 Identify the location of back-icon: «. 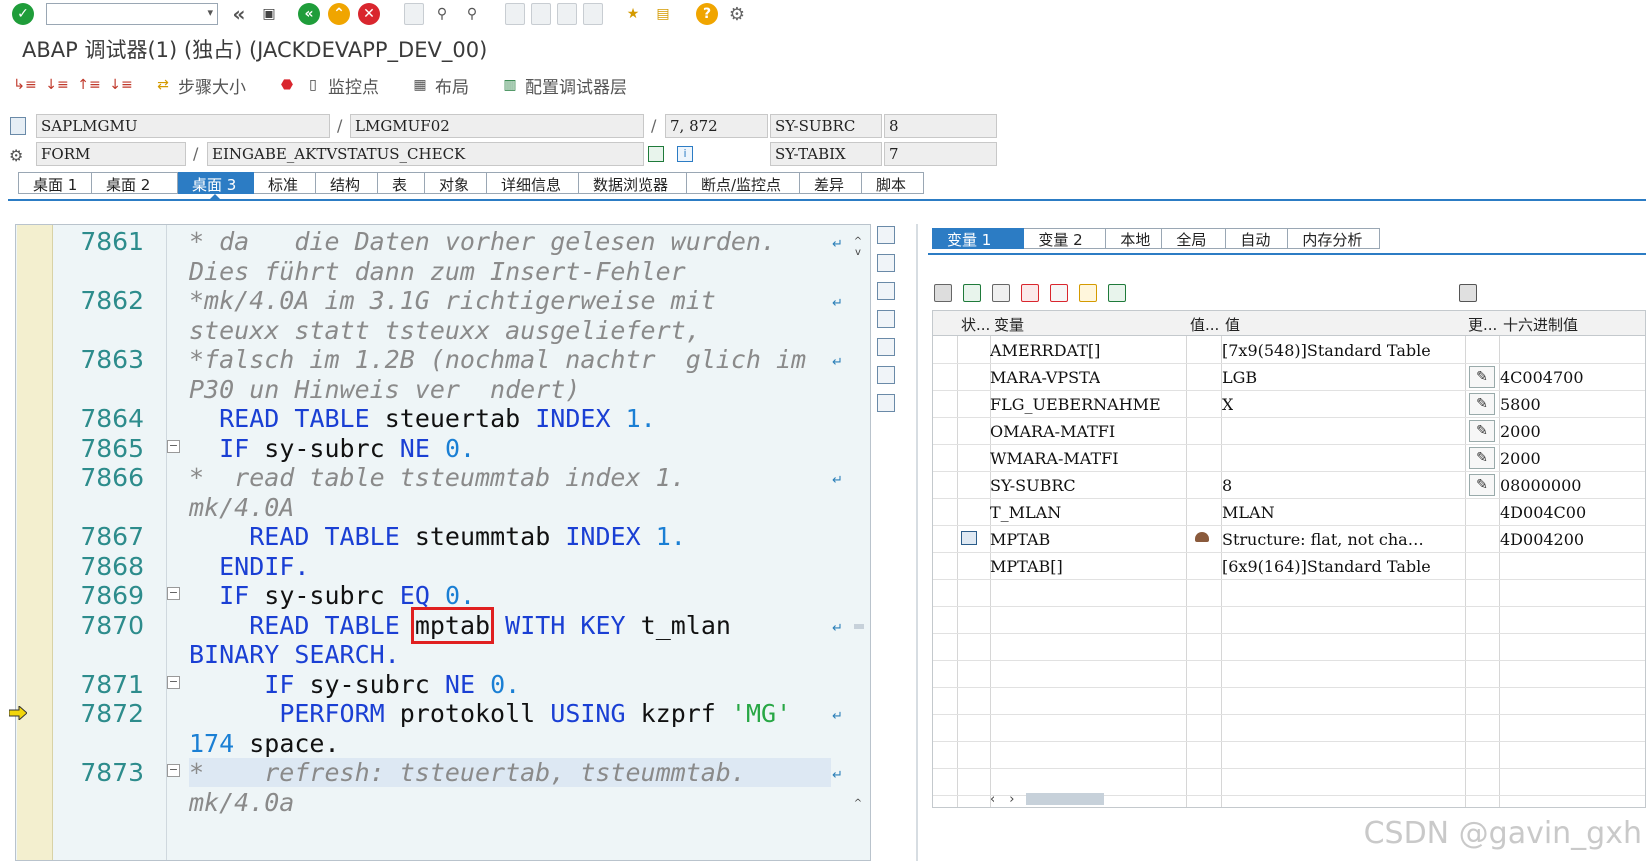
(309, 14).